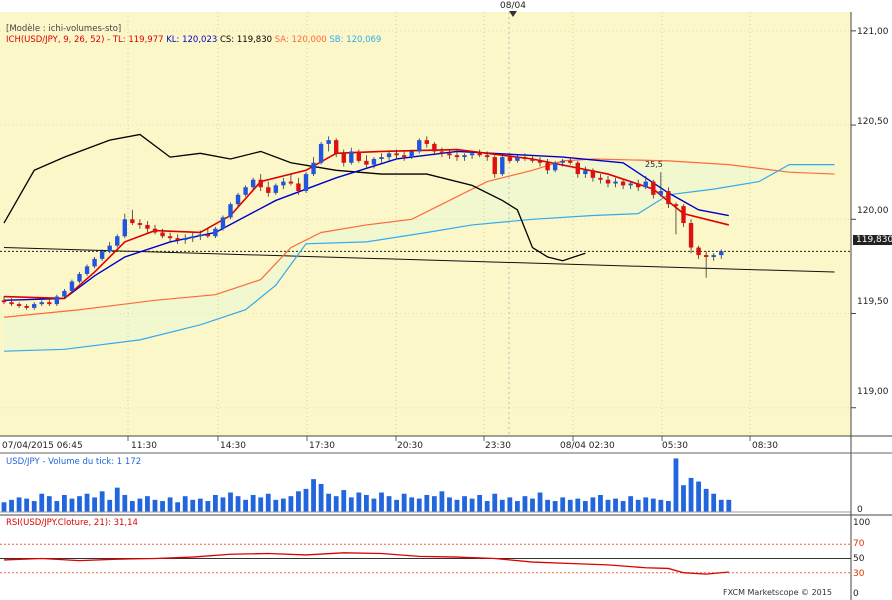 This screenshot has width=892, height=600. Describe the element at coordinates (859, 559) in the screenshot. I see `rsi-tick-50: 50` at that location.